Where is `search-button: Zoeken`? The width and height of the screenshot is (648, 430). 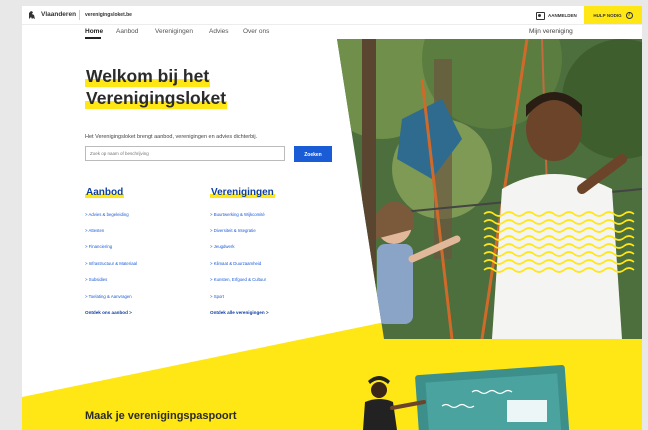 search-button: Zoeken is located at coordinates (313, 154).